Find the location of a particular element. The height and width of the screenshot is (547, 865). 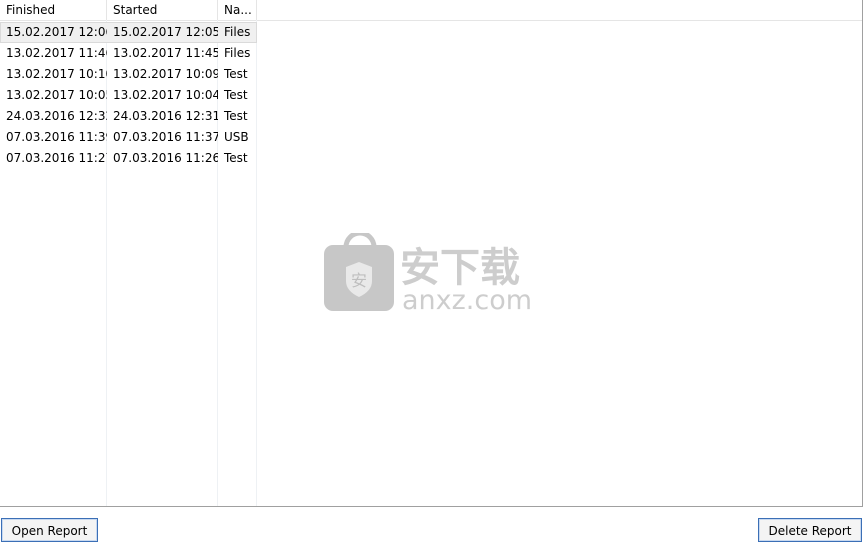

cell-started: 07.03.2016 11:26 is located at coordinates (165, 158).